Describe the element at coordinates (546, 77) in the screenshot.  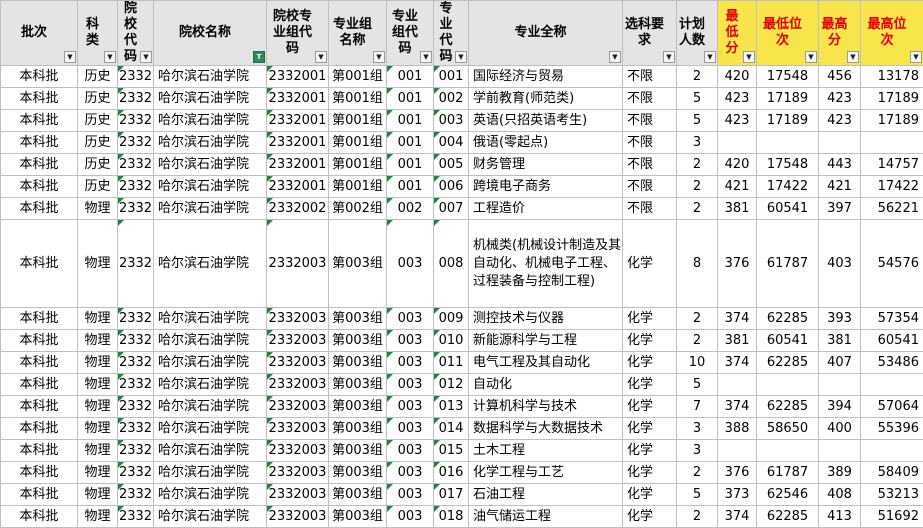
I see `cell-major: 国际经济与贸易` at that location.